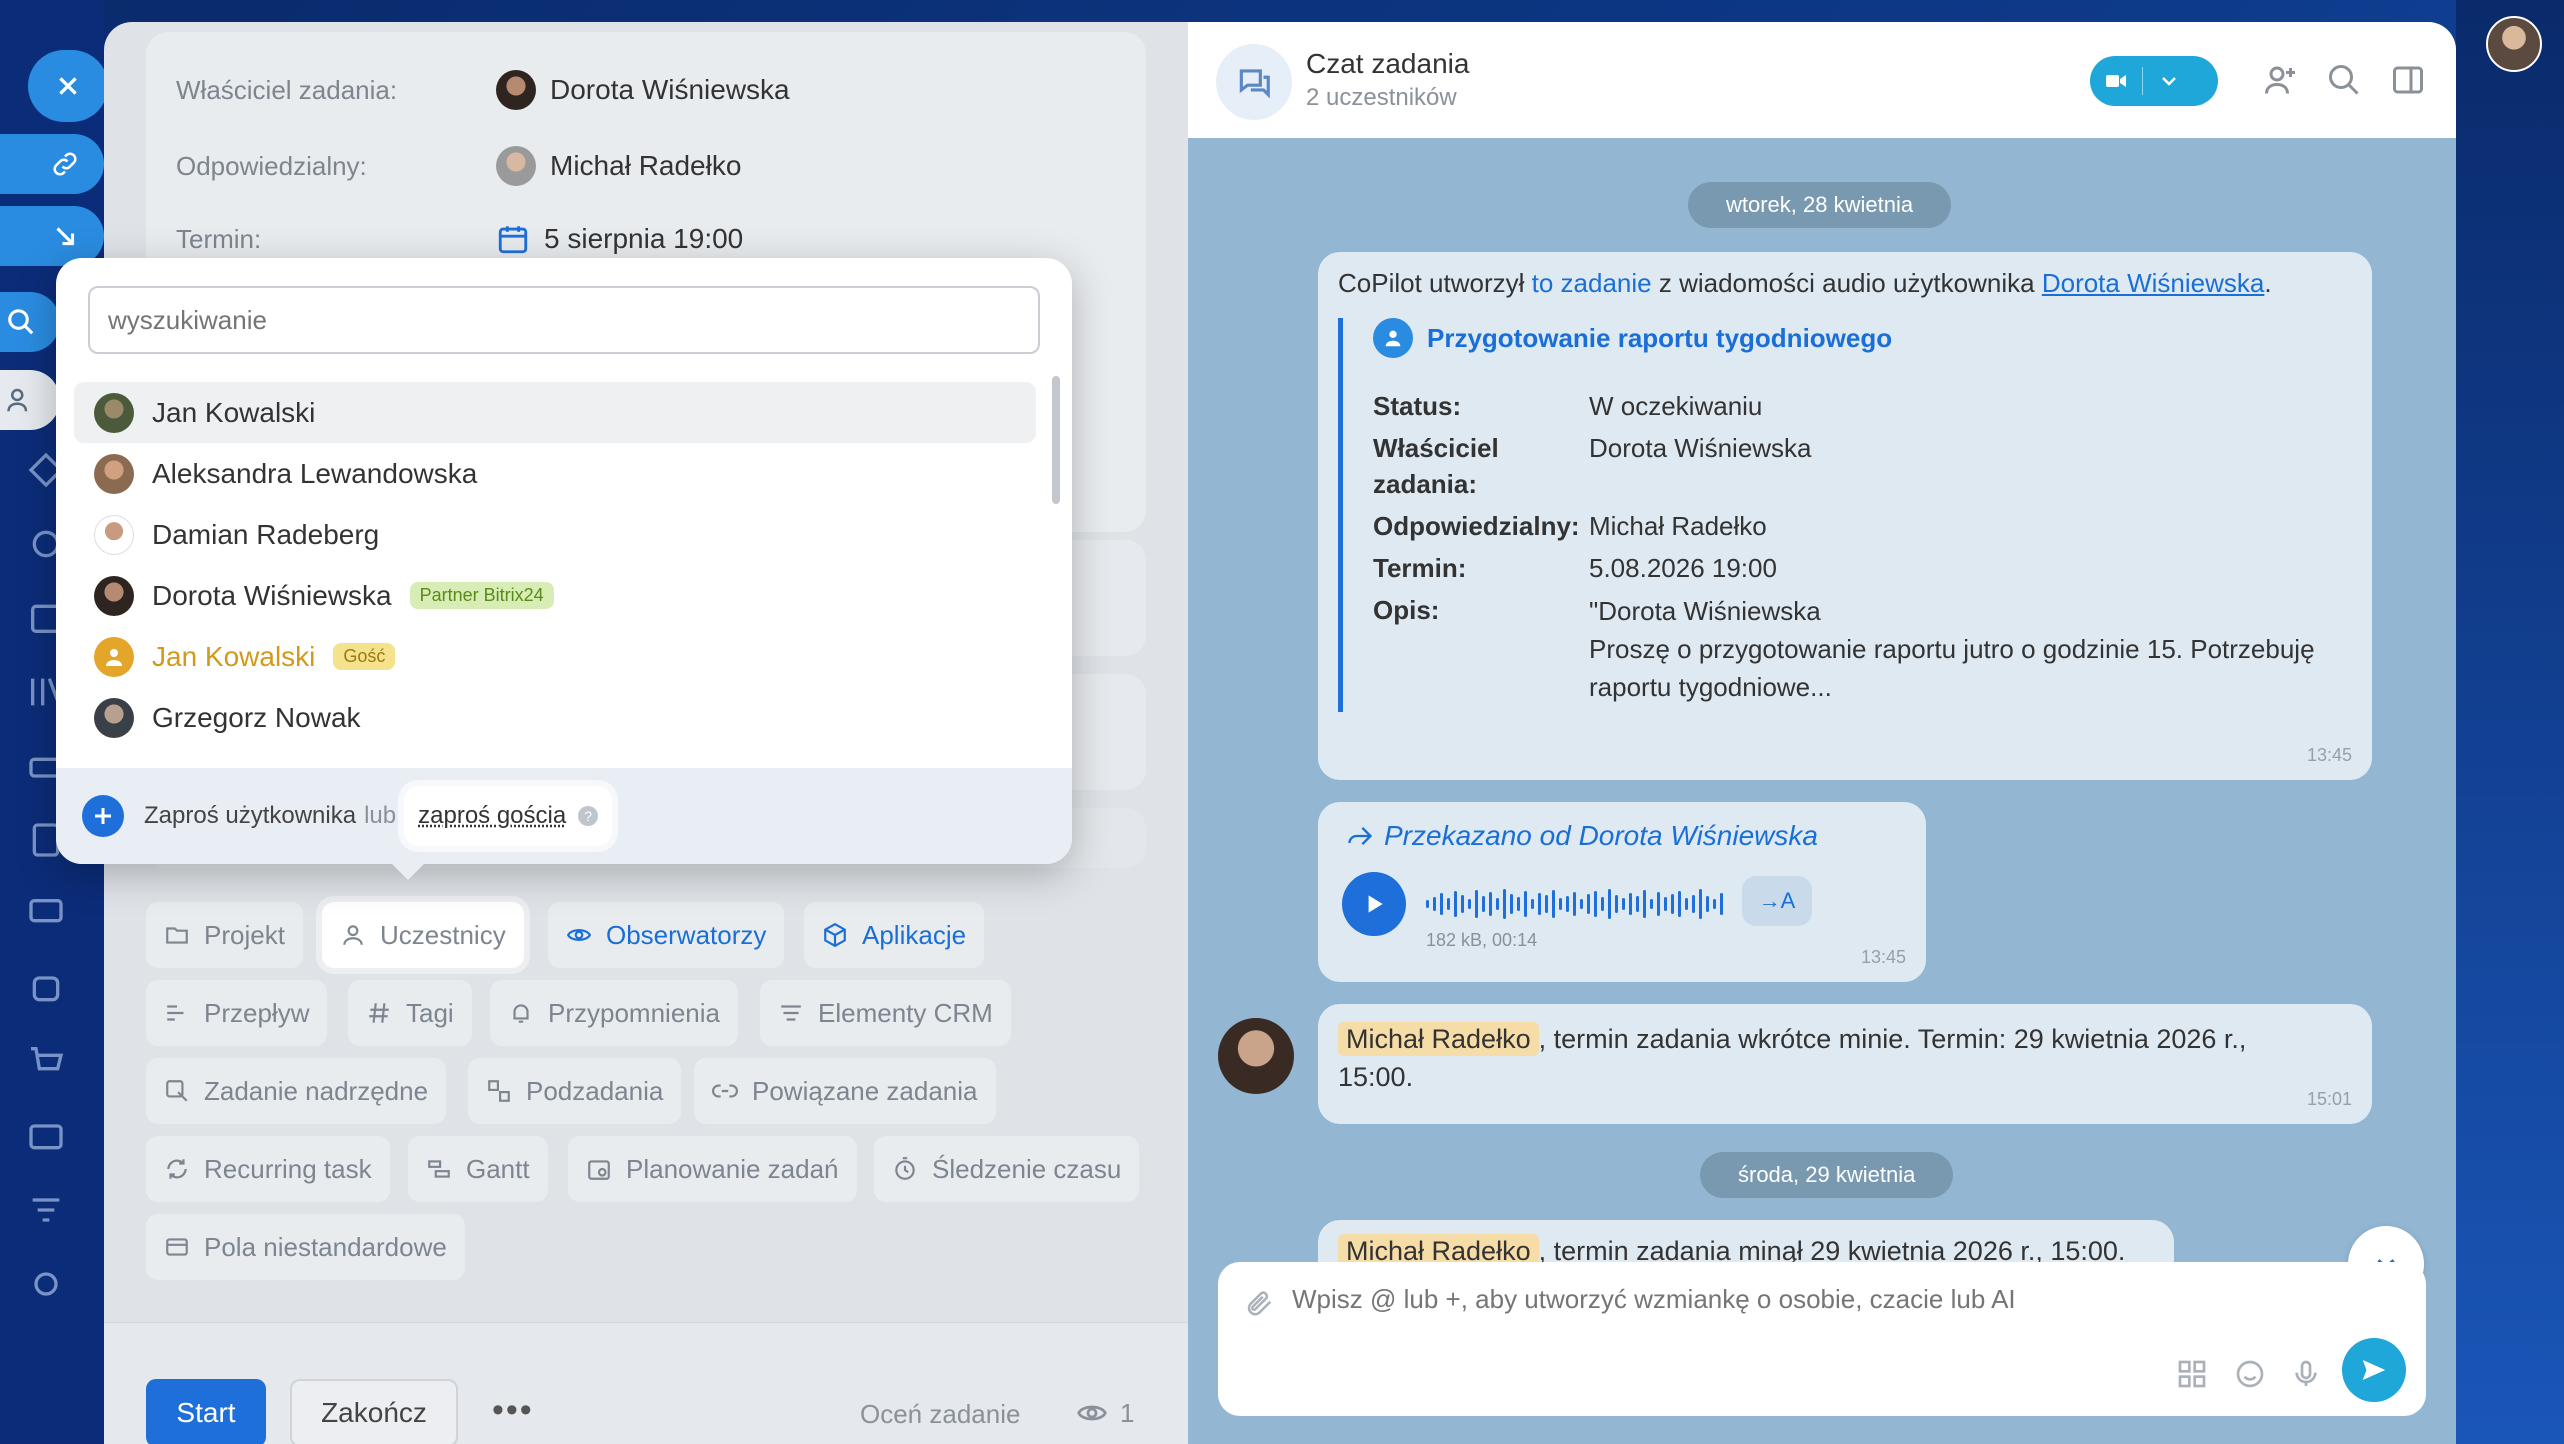 The image size is (2564, 1444). Describe the element at coordinates (599, 1170) in the screenshot. I see `planner-icon` at that location.